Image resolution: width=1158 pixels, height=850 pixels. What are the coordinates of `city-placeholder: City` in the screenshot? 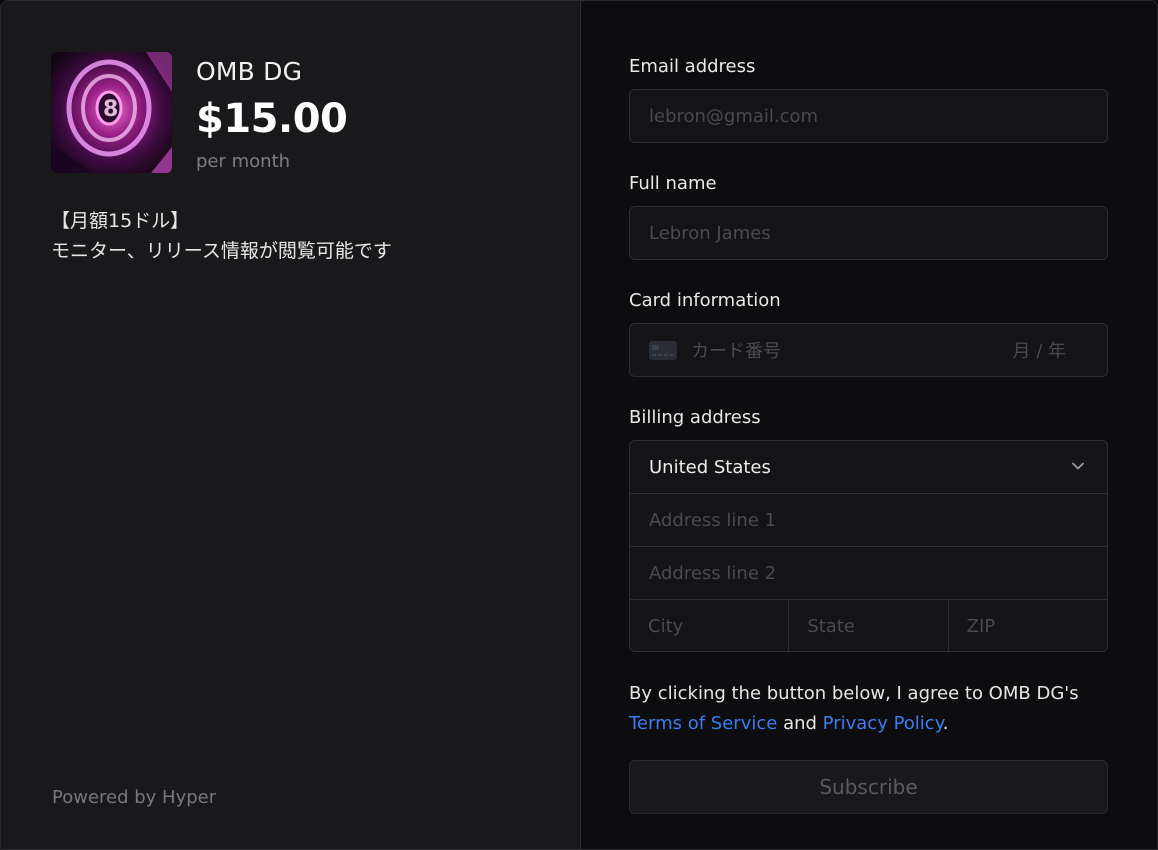 It's located at (666, 626).